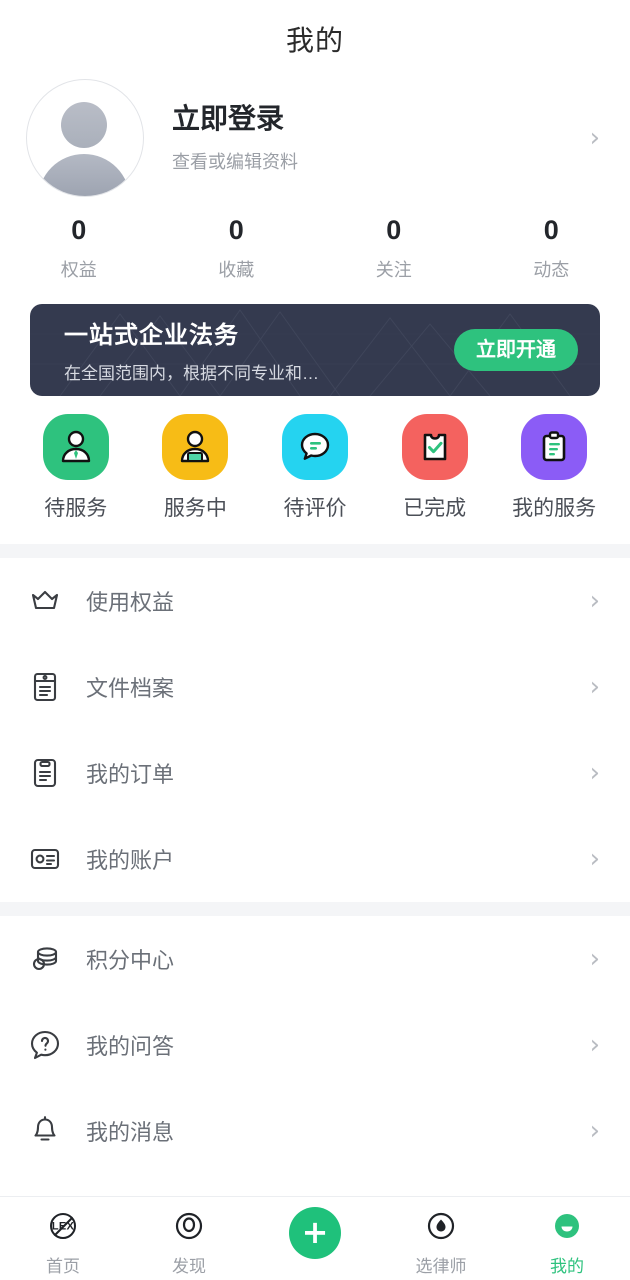 The image size is (630, 1280). I want to click on coins-icon, so click(45, 959).